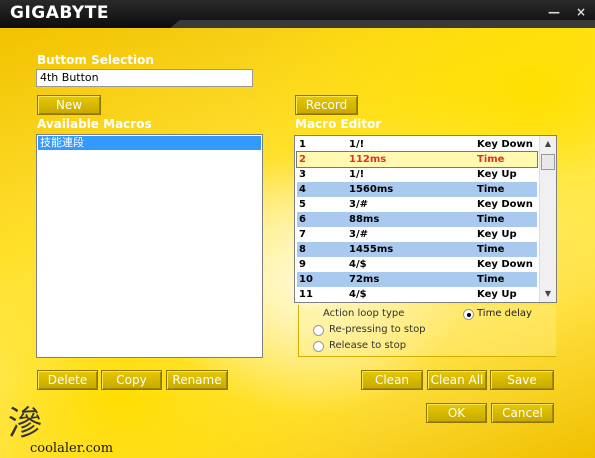 Image resolution: width=595 pixels, height=458 pixels. What do you see at coordinates (297, 14) in the screenshot?
I see `title-bar: GIGABYTE — ×` at bounding box center [297, 14].